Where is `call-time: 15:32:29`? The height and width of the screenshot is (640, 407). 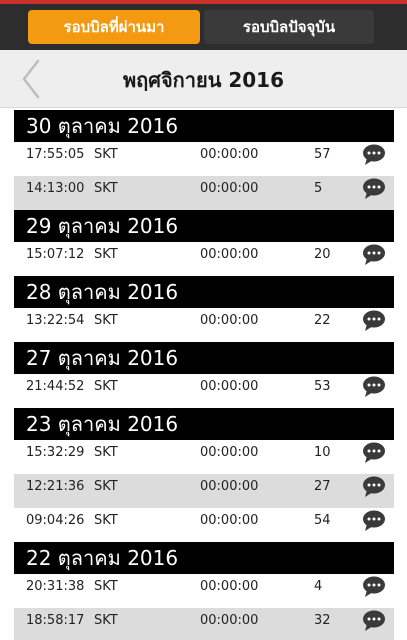
call-time: 15:32:29 is located at coordinates (55, 452).